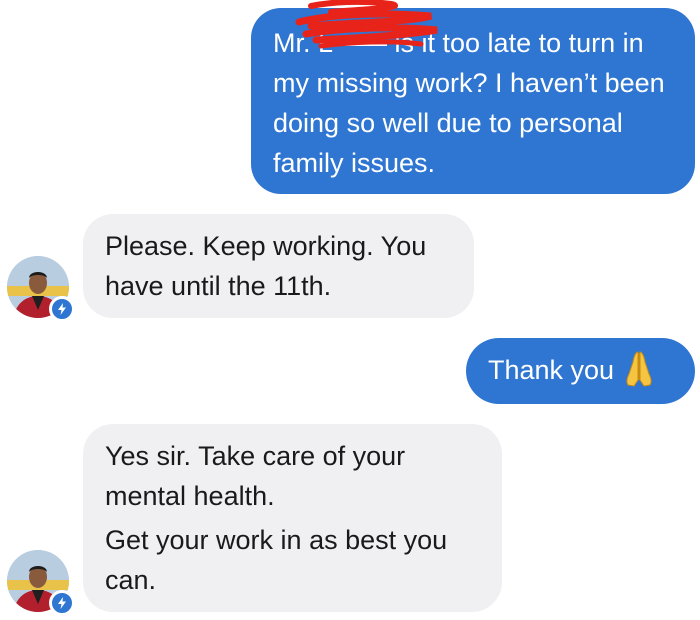 The width and height of the screenshot is (700, 620). Describe the element at coordinates (639, 369) in the screenshot. I see `folded-hands-icon` at that location.